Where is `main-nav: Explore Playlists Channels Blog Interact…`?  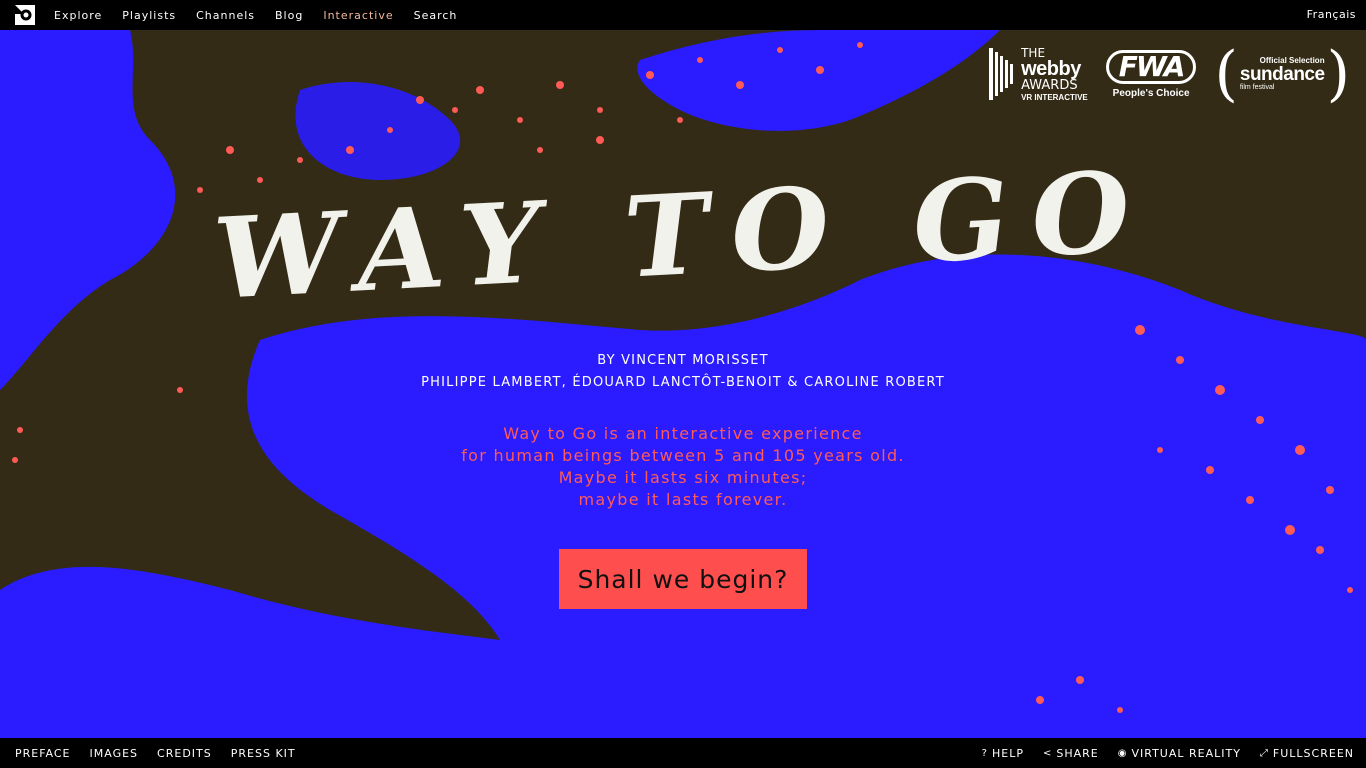
main-nav: Explore Playlists Channels Blog Interact… is located at coordinates (265, 15).